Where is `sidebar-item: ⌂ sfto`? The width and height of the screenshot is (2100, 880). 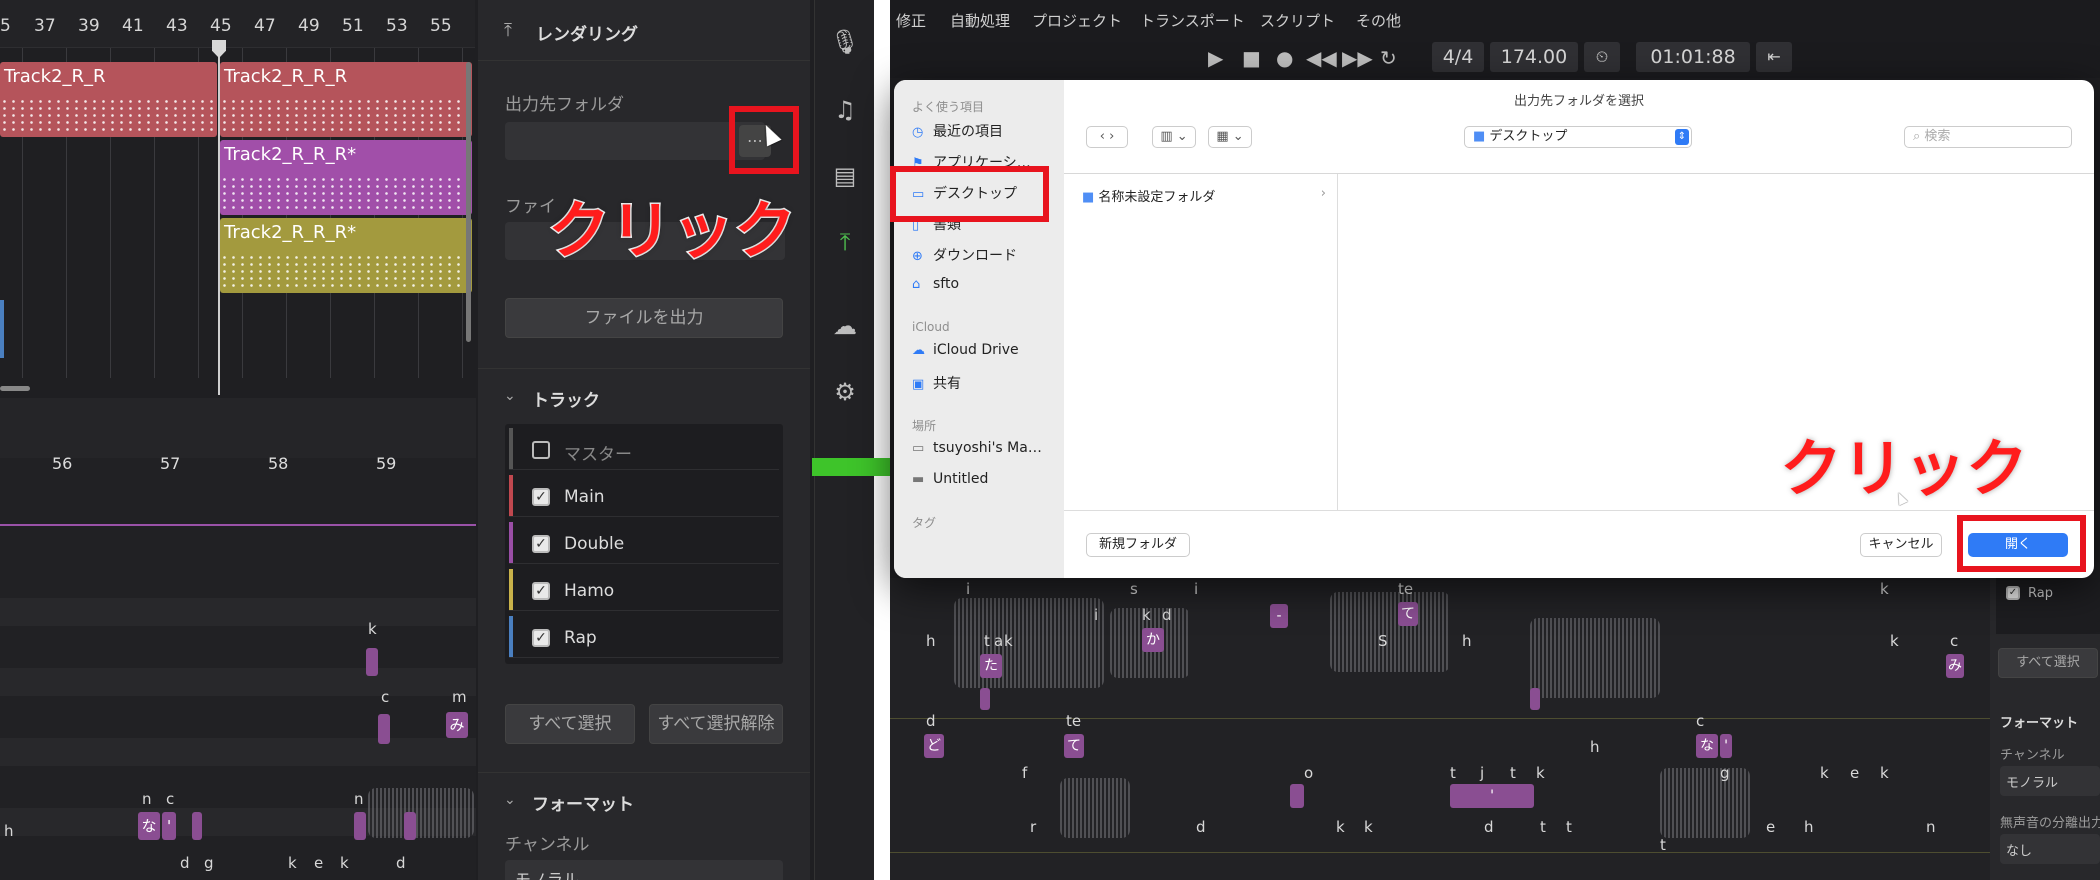 sidebar-item: ⌂ sfto is located at coordinates (935, 284).